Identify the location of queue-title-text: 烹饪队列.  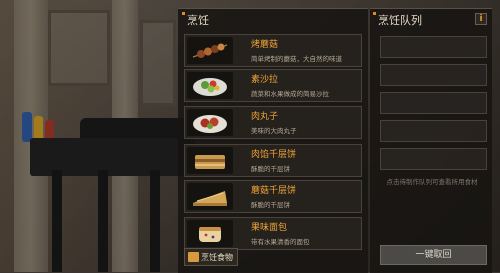
(400, 20).